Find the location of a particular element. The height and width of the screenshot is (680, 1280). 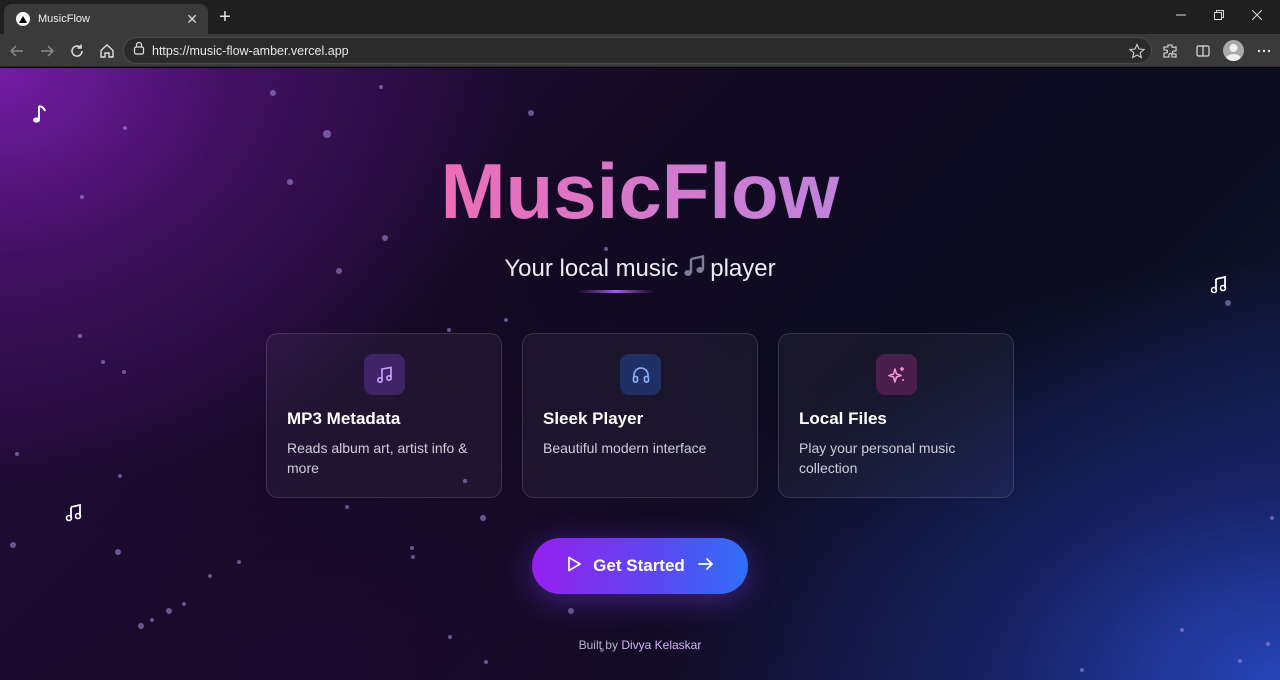

site-info-icon is located at coordinates (139, 50).